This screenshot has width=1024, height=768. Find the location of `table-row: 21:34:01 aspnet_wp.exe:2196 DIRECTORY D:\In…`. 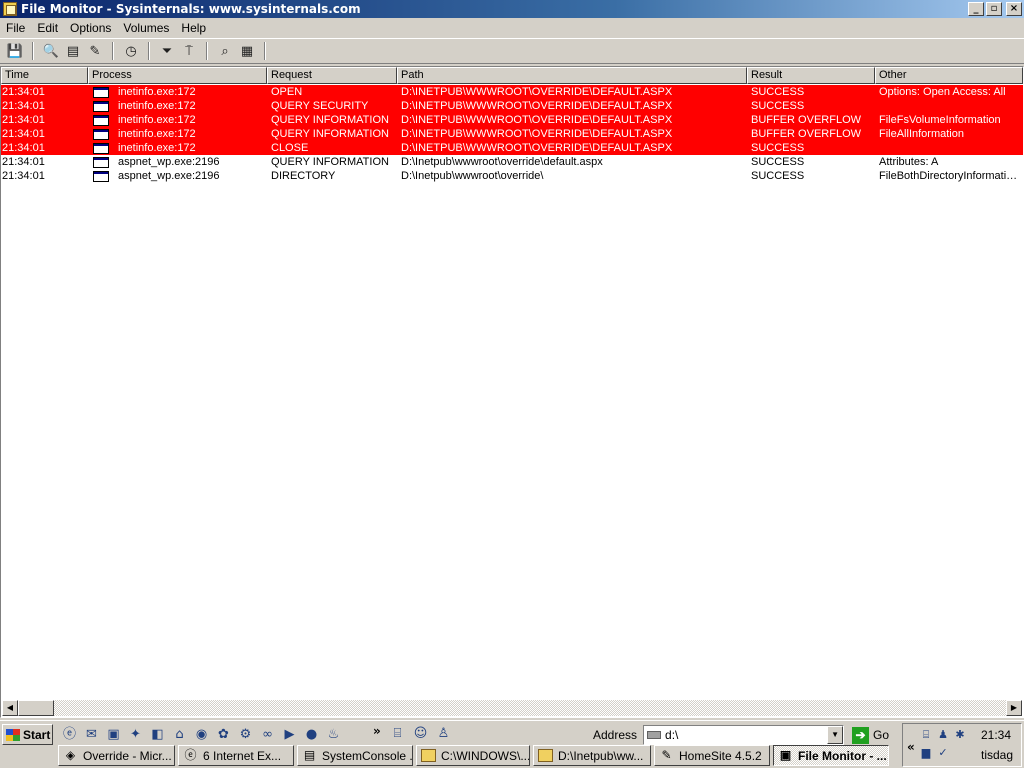

table-row: 21:34:01 aspnet_wp.exe:2196 DIRECTORY D:\In… is located at coordinates (512, 176).